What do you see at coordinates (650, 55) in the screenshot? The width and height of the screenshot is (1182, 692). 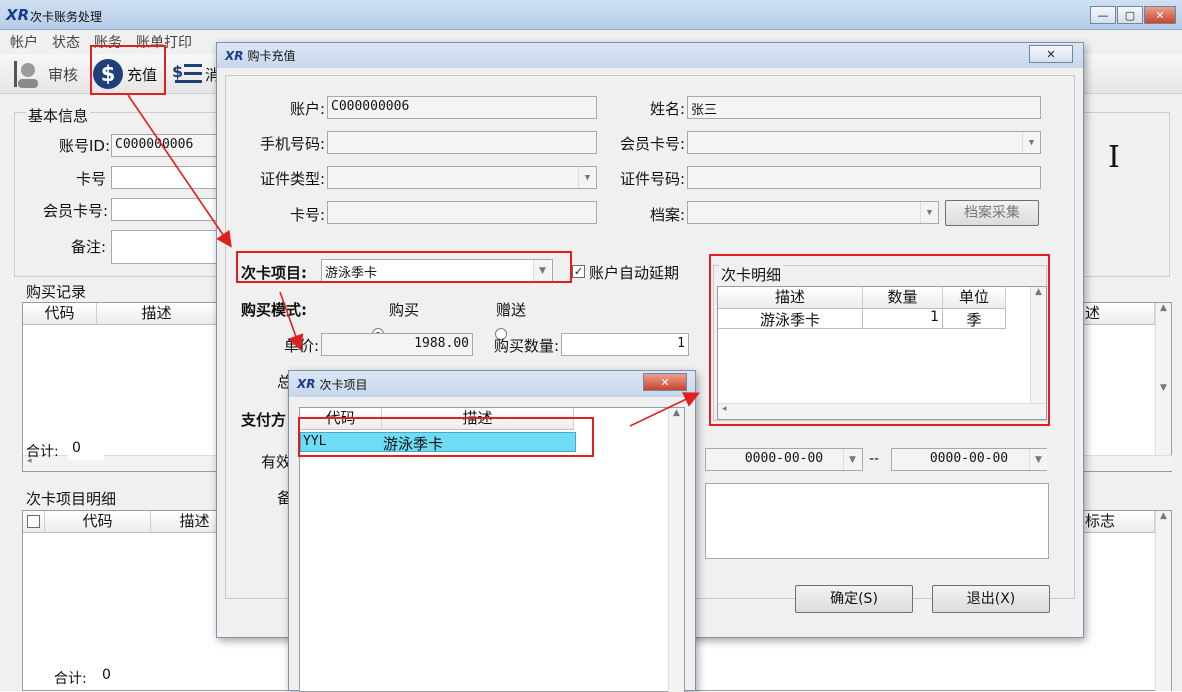 I see `recharge-dialog-titlebar: XR 购卡充值` at bounding box center [650, 55].